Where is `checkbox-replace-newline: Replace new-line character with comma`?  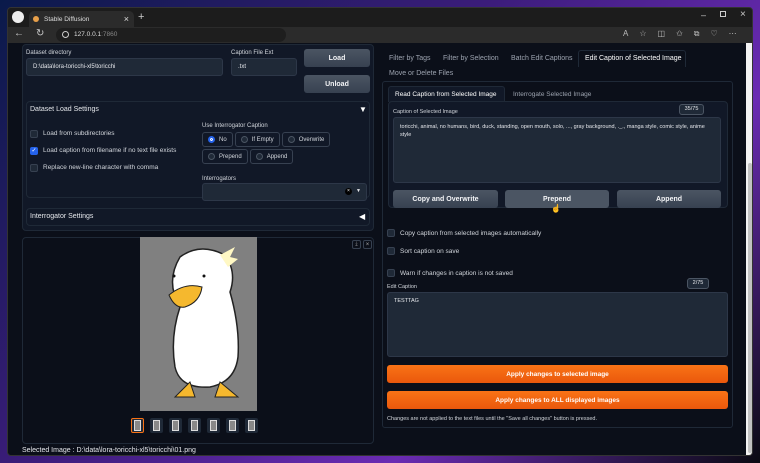 checkbox-replace-newline: Replace new-line character with comma is located at coordinates (103, 167).